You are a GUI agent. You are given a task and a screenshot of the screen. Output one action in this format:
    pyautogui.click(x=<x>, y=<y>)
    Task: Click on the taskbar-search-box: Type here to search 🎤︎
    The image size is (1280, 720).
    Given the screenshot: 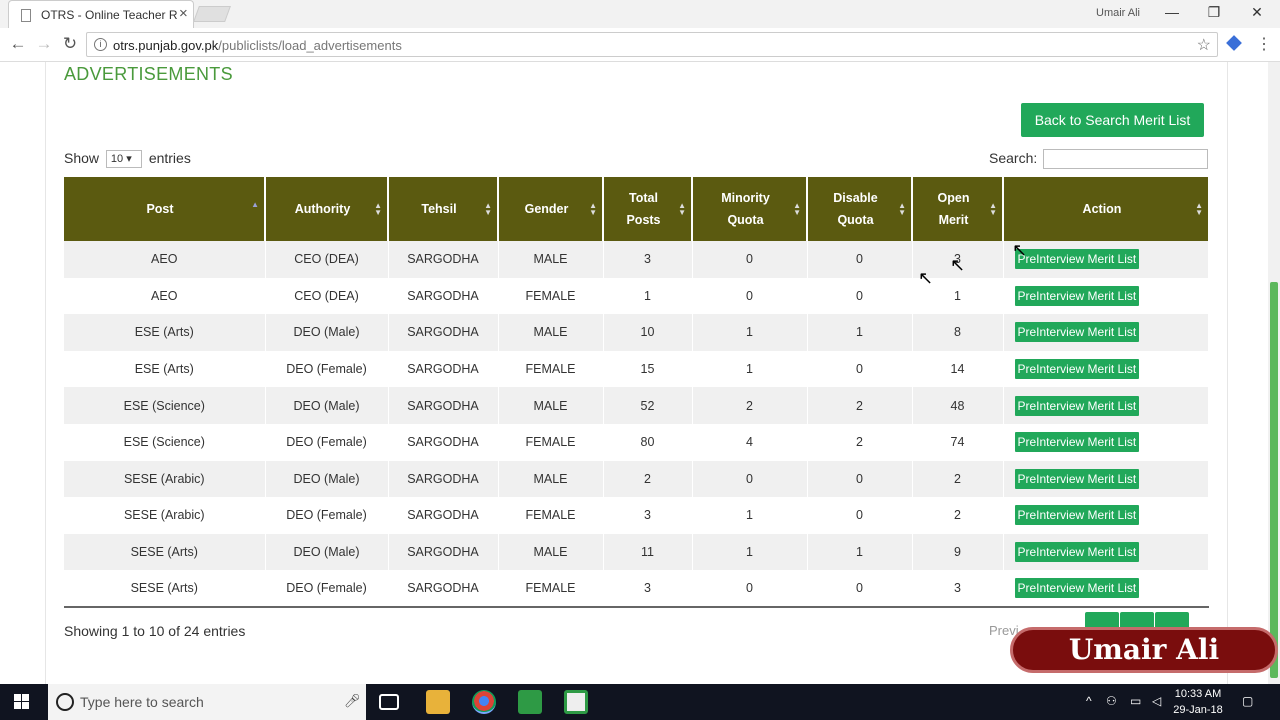 What is the action you would take?
    pyautogui.click(x=207, y=702)
    